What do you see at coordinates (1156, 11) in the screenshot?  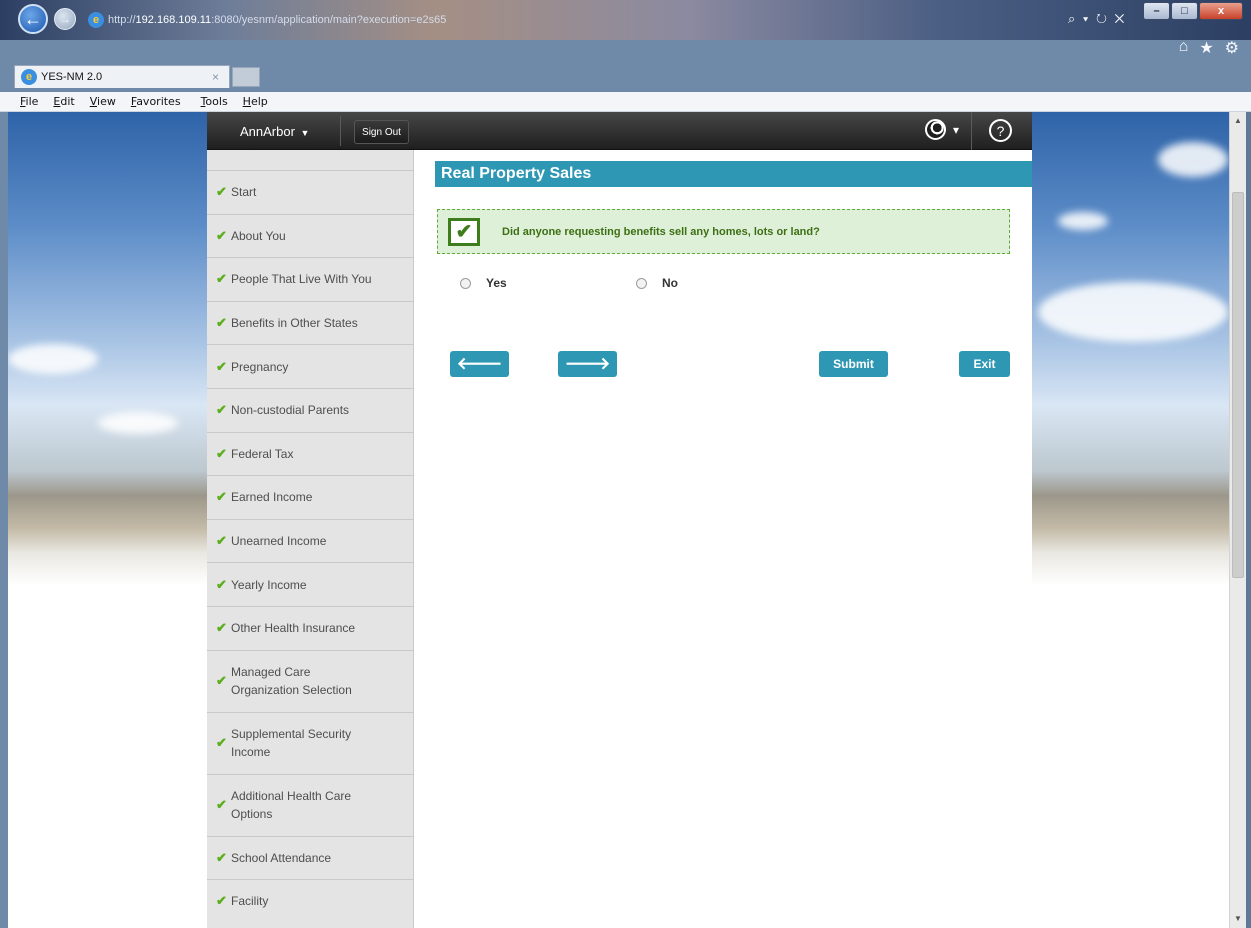 I see `minimize-button: –` at bounding box center [1156, 11].